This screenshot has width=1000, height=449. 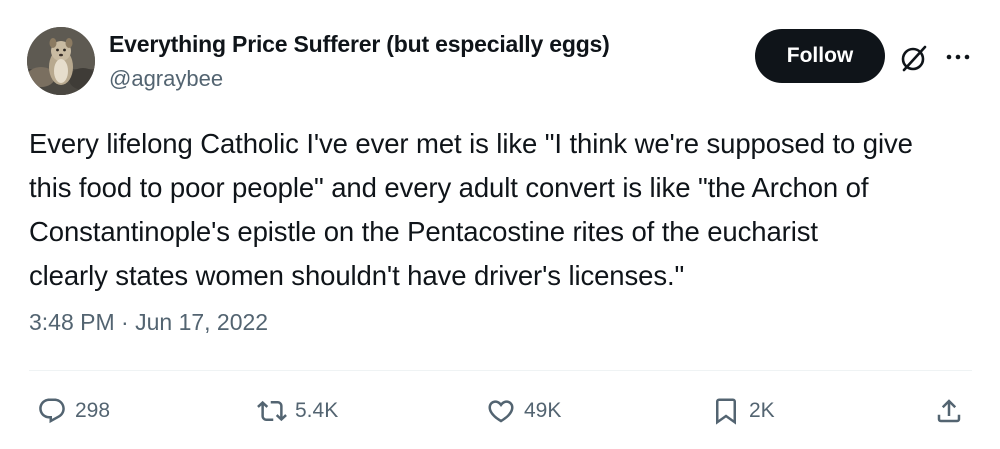 I want to click on author-handle: @agraybee, so click(x=166, y=79).